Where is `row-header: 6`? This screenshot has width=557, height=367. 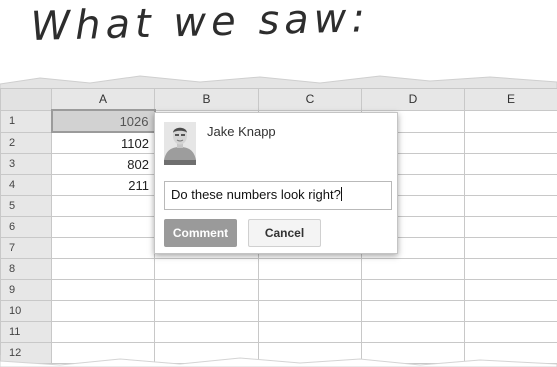 row-header: 6 is located at coordinates (26, 227).